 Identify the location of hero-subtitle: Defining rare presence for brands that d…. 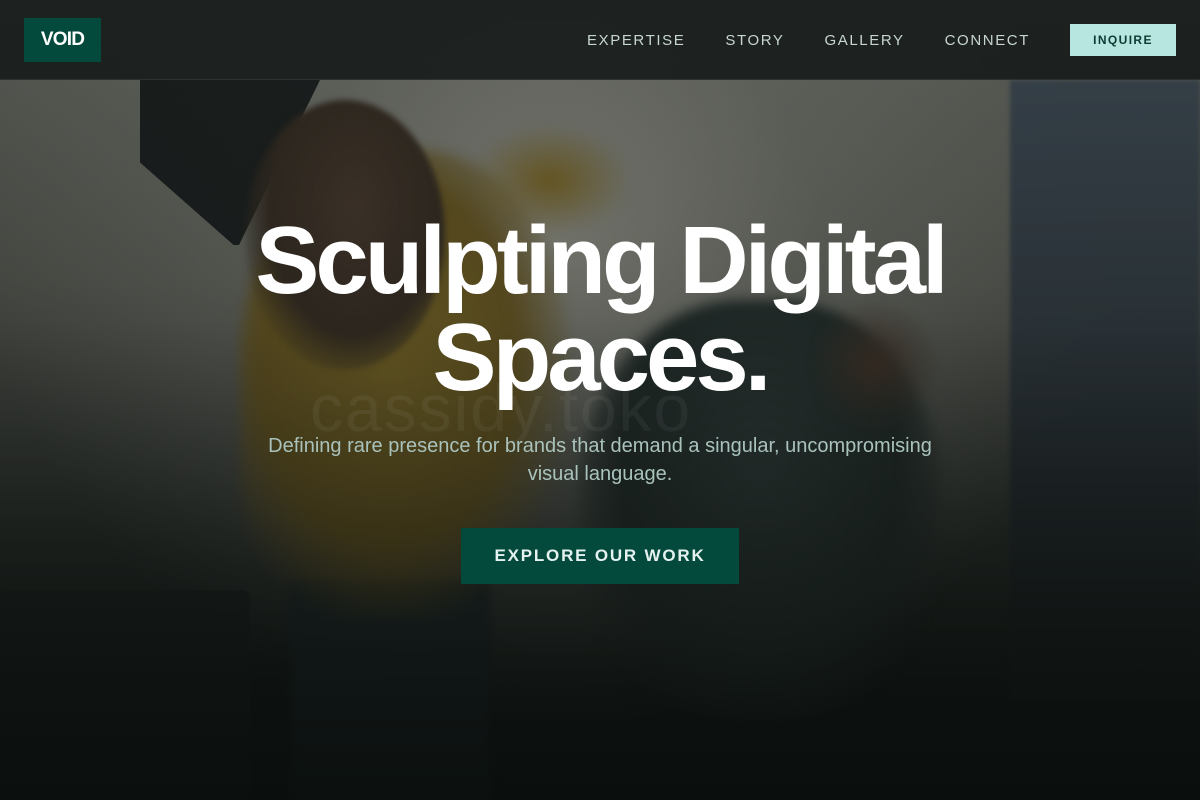
(600, 460).